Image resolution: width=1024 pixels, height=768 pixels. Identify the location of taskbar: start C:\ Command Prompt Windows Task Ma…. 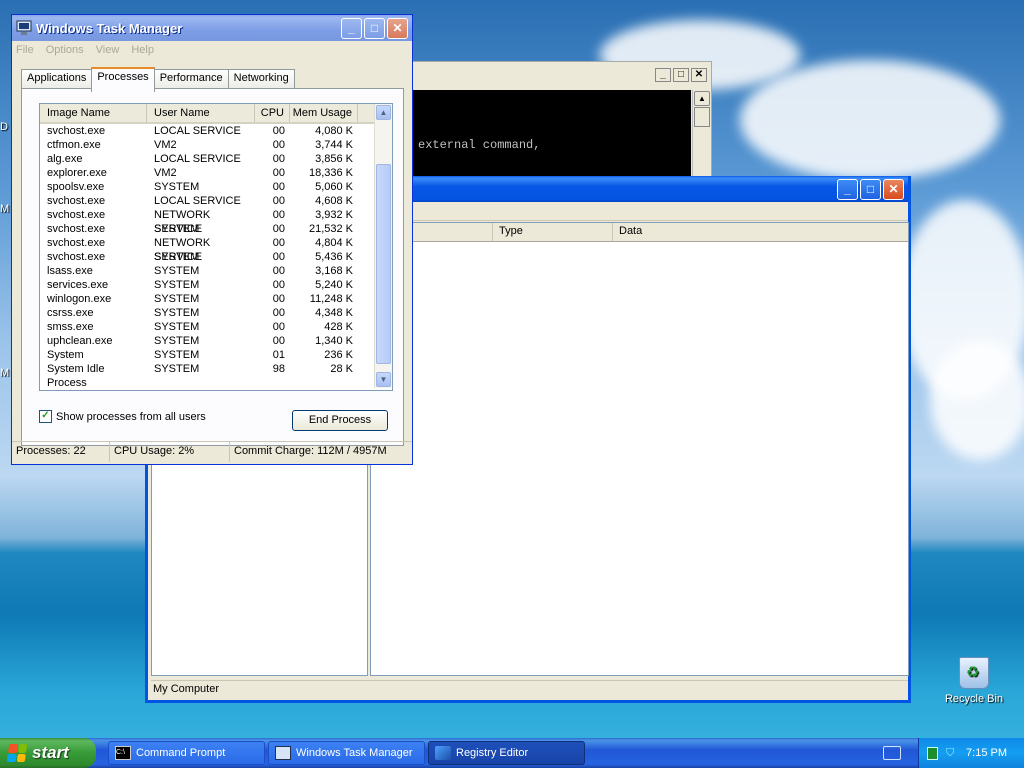
(512, 753).